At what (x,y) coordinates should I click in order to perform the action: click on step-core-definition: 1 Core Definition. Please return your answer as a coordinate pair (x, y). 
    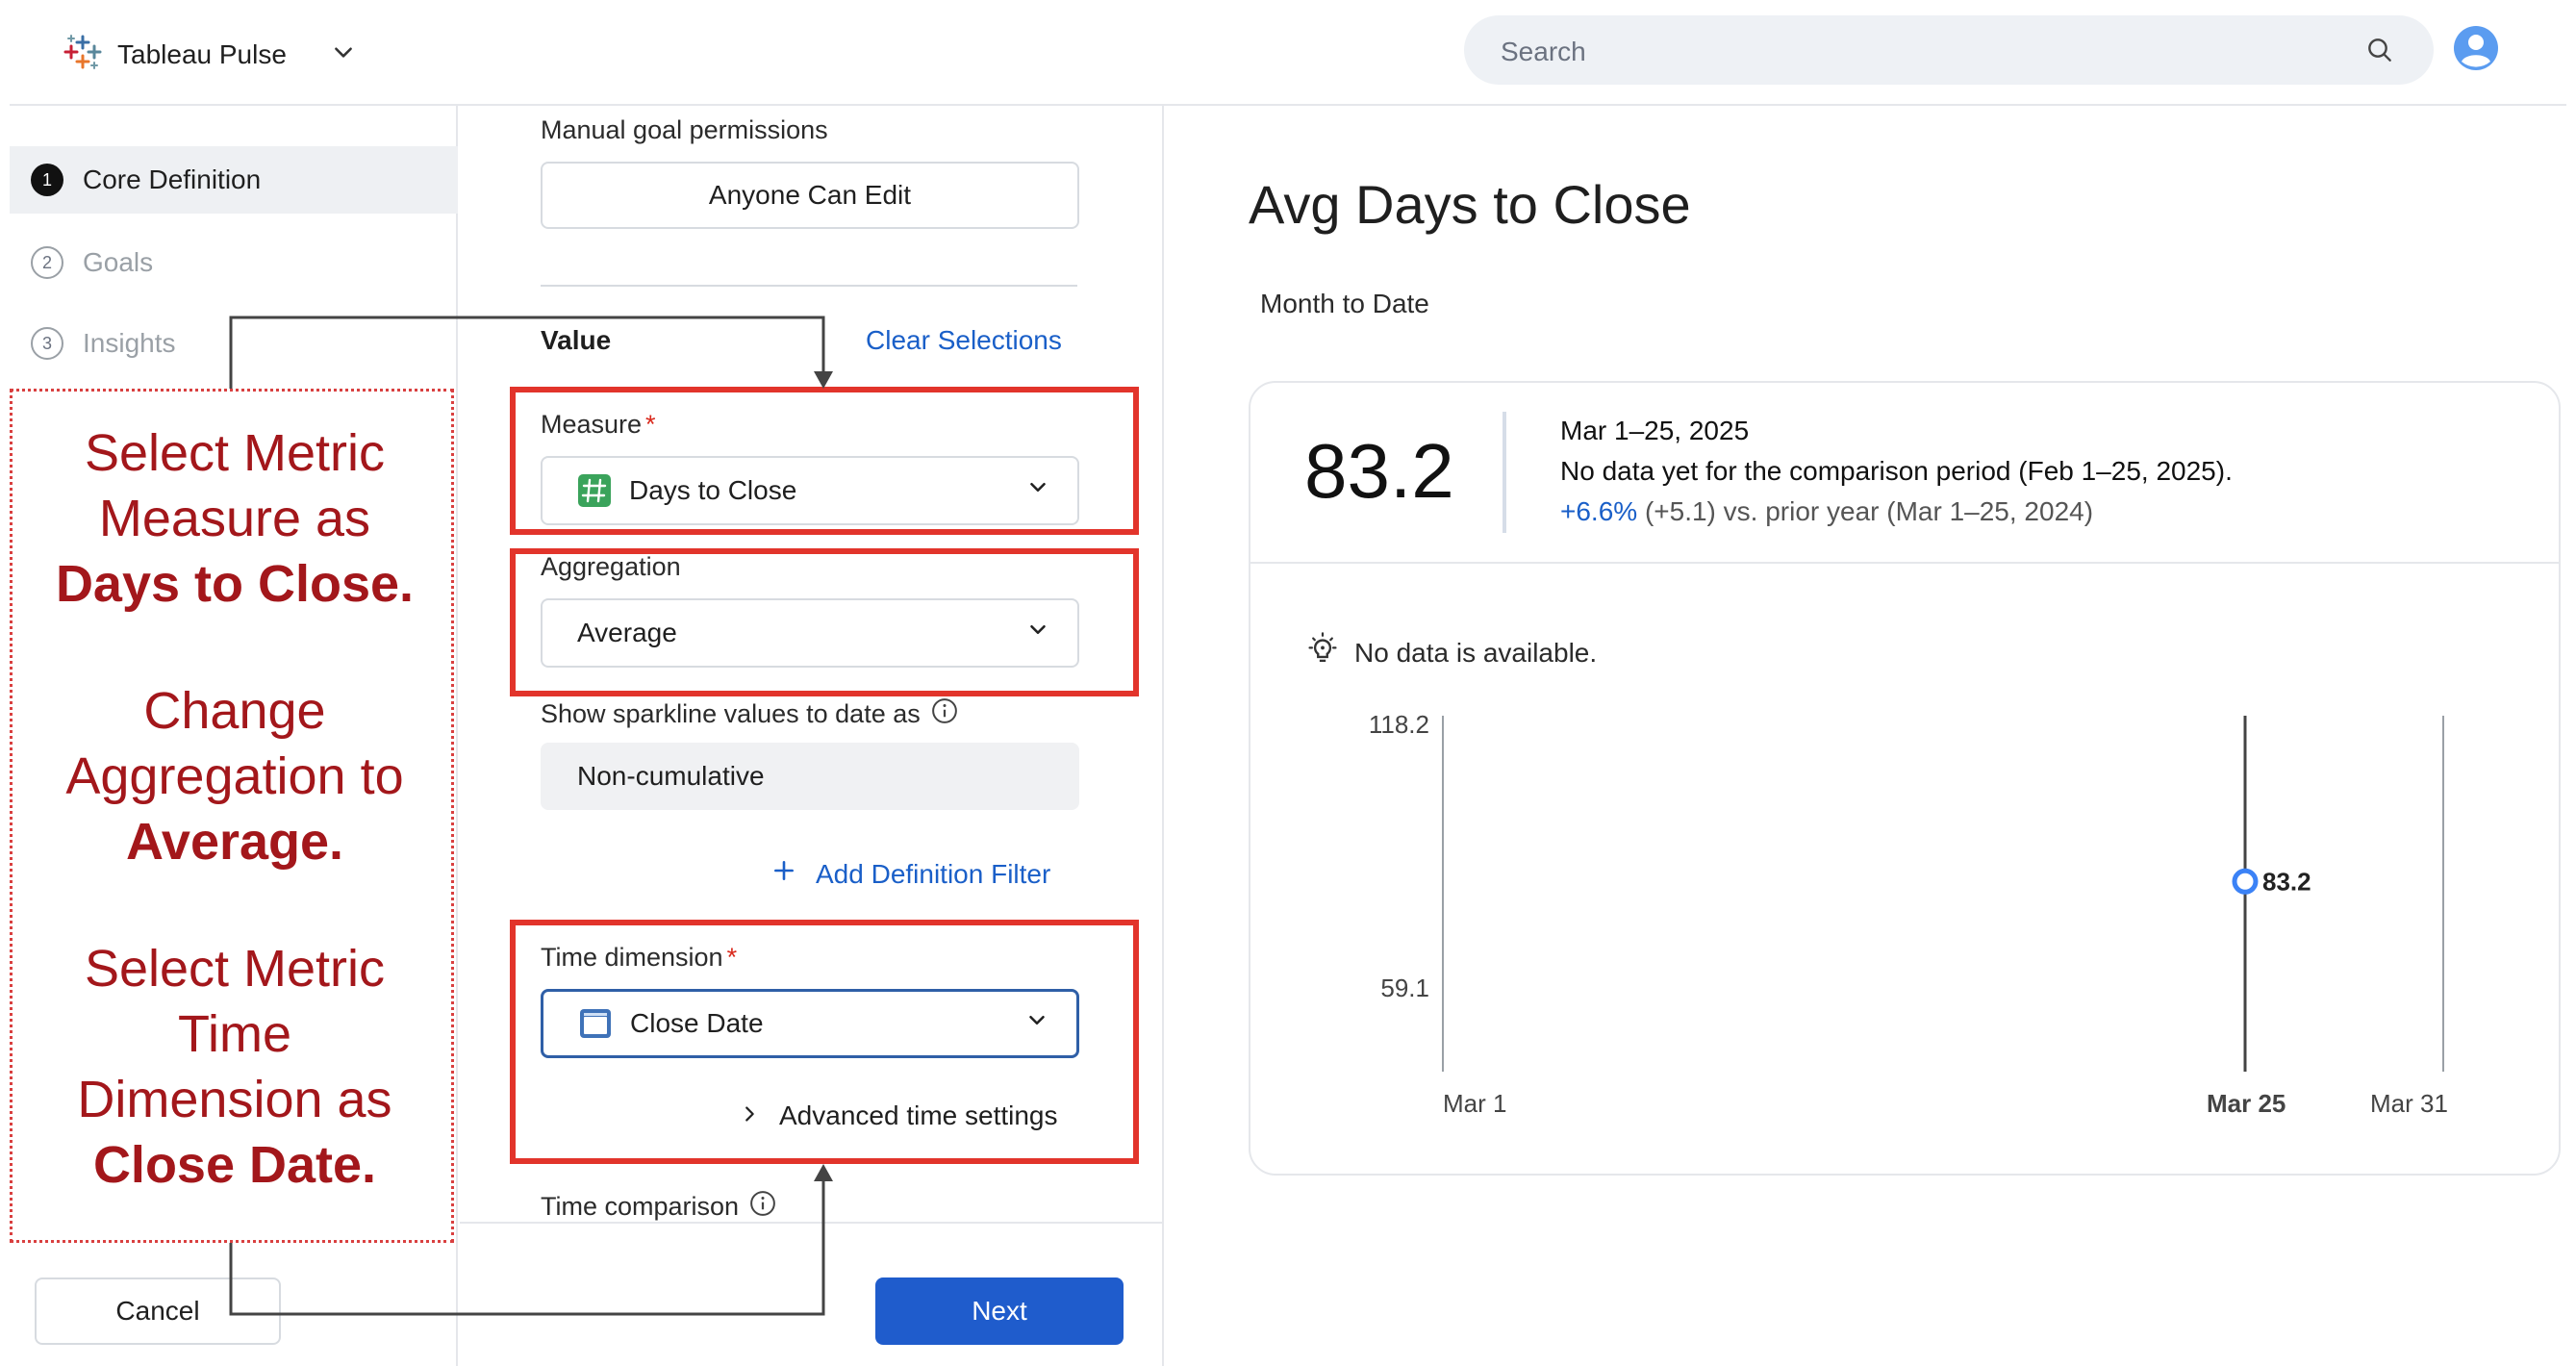
    Looking at the image, I should click on (234, 180).